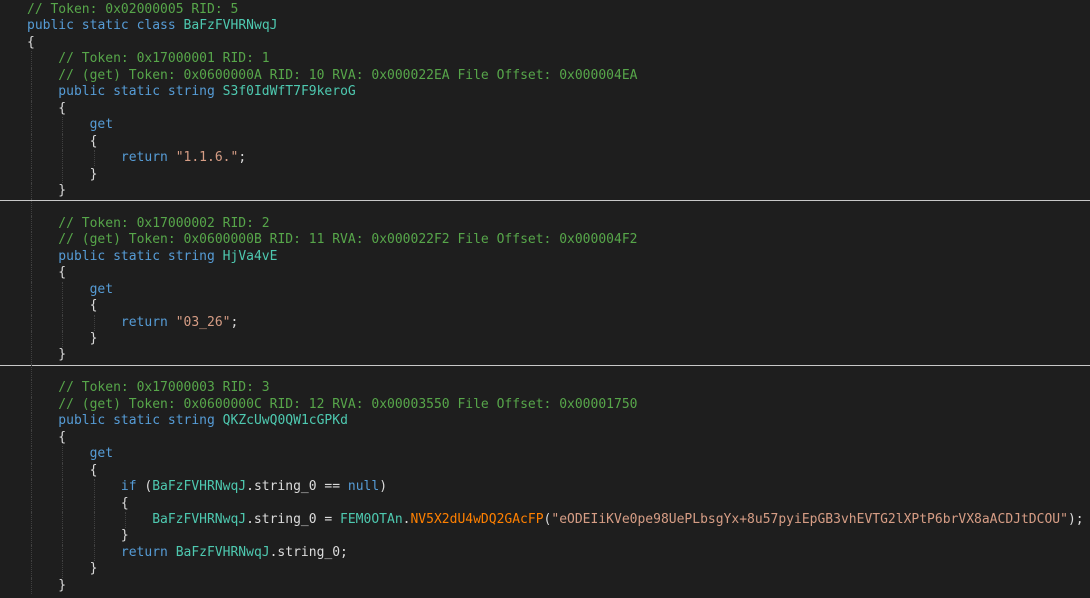  Describe the element at coordinates (545, 10) in the screenshot. I see `code-line: // Token: 0x02000005 RID: 5` at that location.